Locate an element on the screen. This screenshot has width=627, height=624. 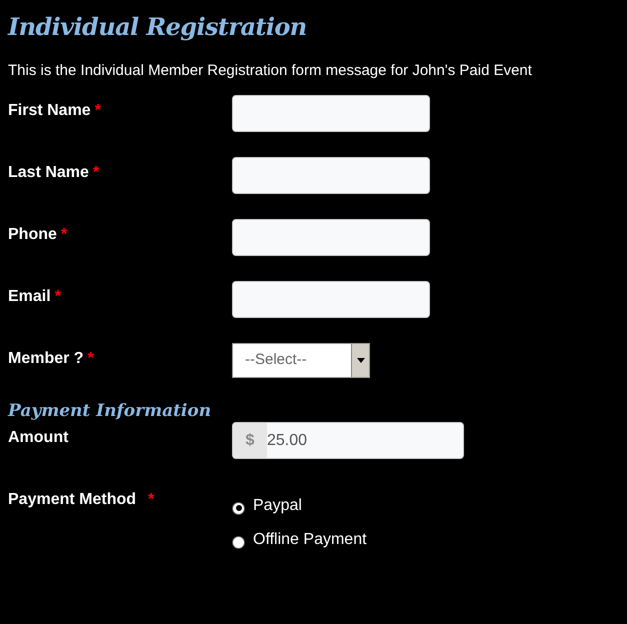
field-label: Member ? is located at coordinates (46, 358).